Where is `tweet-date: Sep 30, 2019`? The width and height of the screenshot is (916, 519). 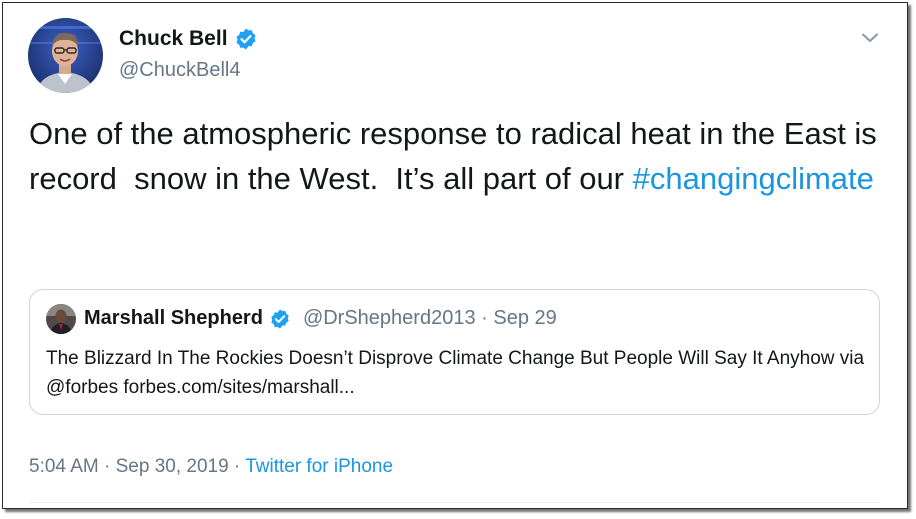 tweet-date: Sep 30, 2019 is located at coordinates (172, 466).